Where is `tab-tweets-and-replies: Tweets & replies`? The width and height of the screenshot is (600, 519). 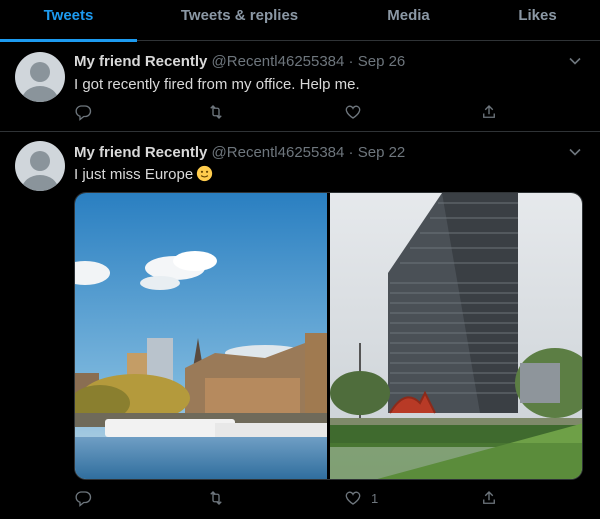 tab-tweets-and-replies: Tweets & replies is located at coordinates (239, 20).